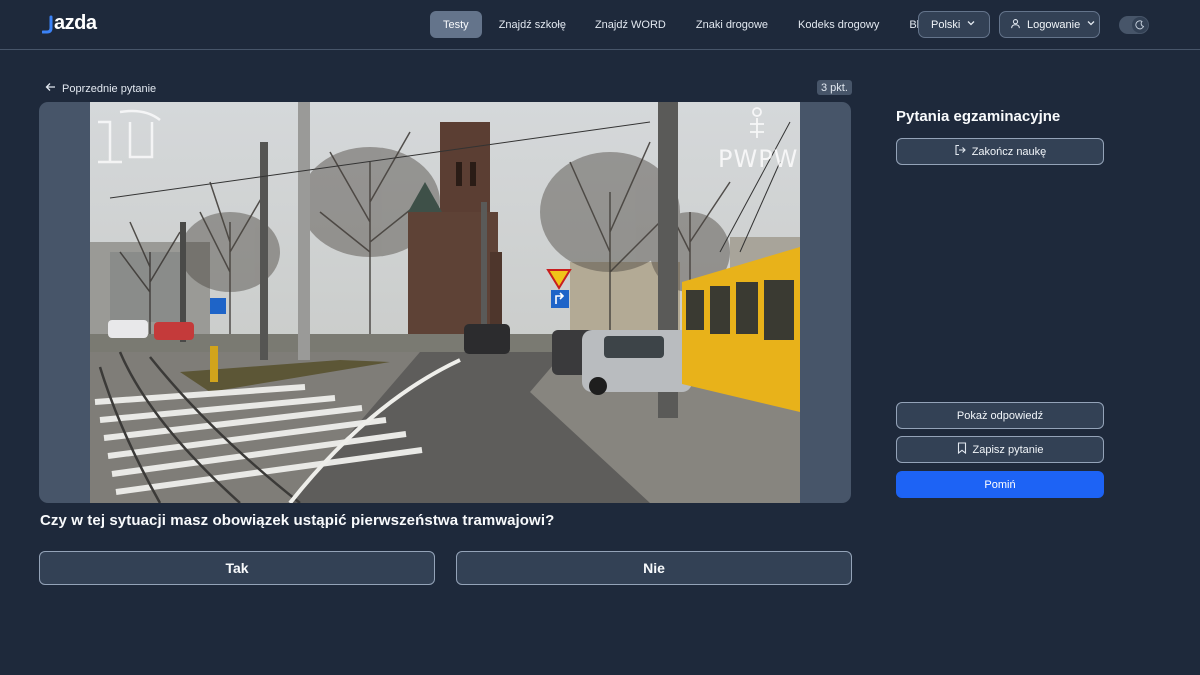  Describe the element at coordinates (1000, 415) in the screenshot. I see `show-answer-button: Pokaż odpowiedź` at that location.